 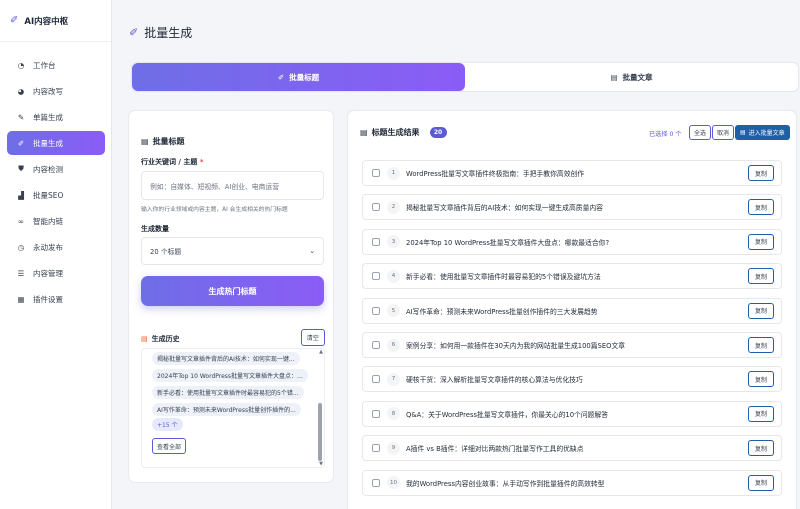 I want to click on row-title: A插件 vs B插件：详细对比两款热门批量写作工具的优缺点, so click(x=495, y=449).